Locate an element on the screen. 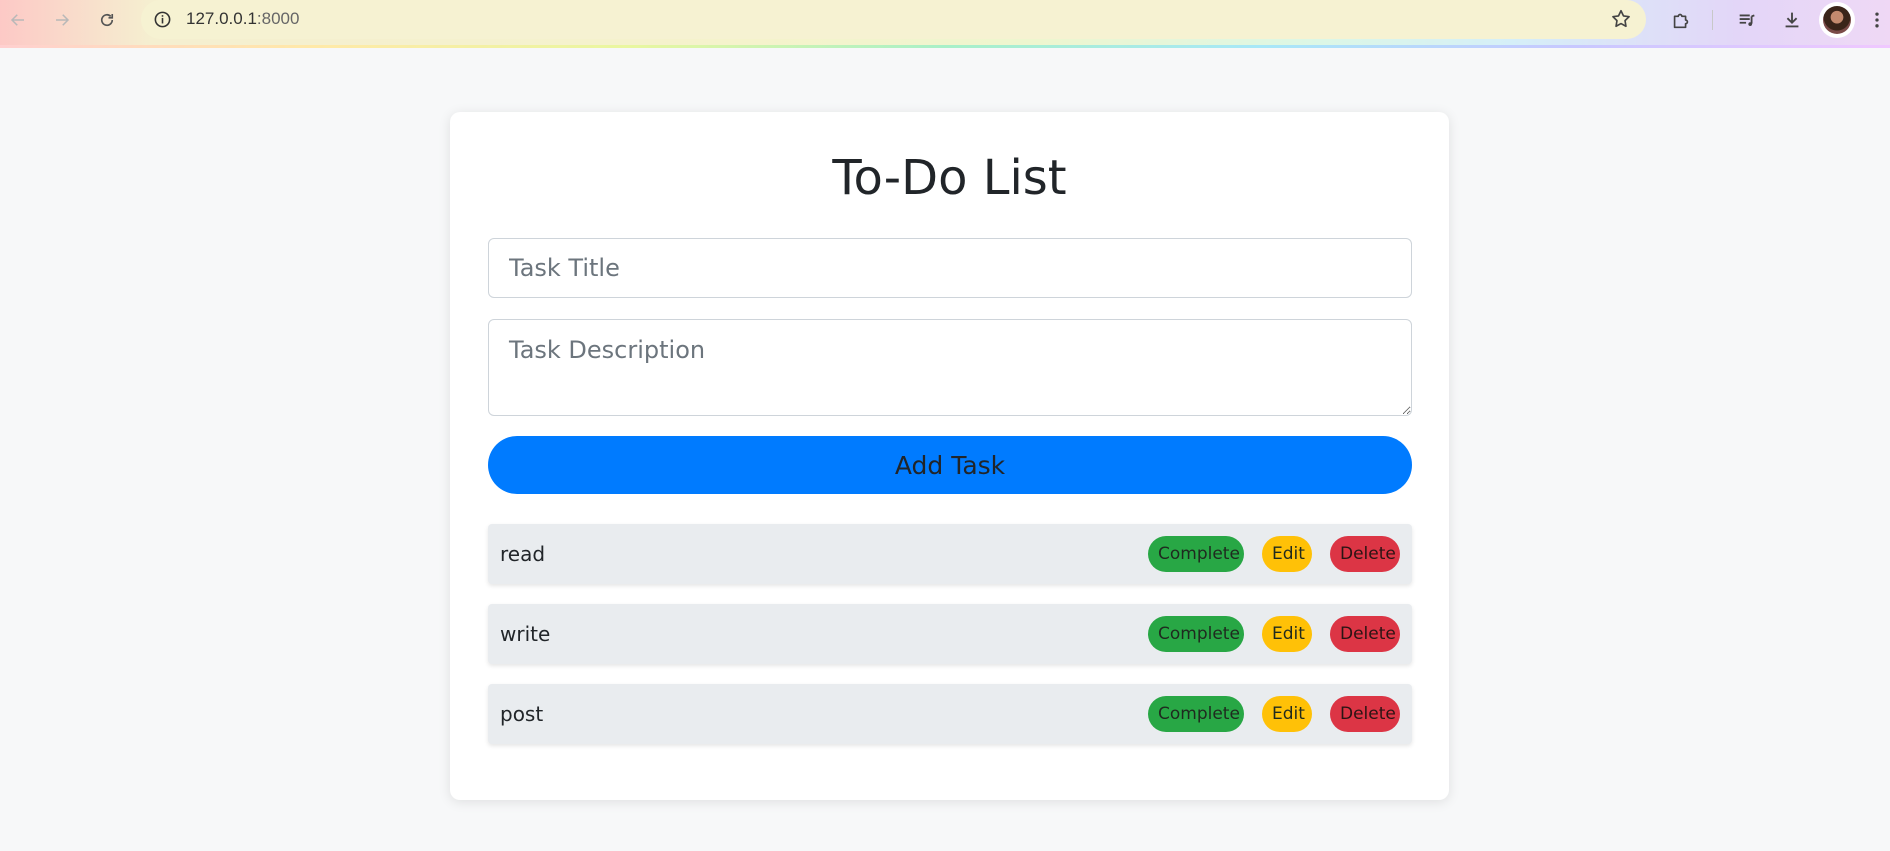 This screenshot has width=1890, height=851. task-title: write is located at coordinates (525, 634).